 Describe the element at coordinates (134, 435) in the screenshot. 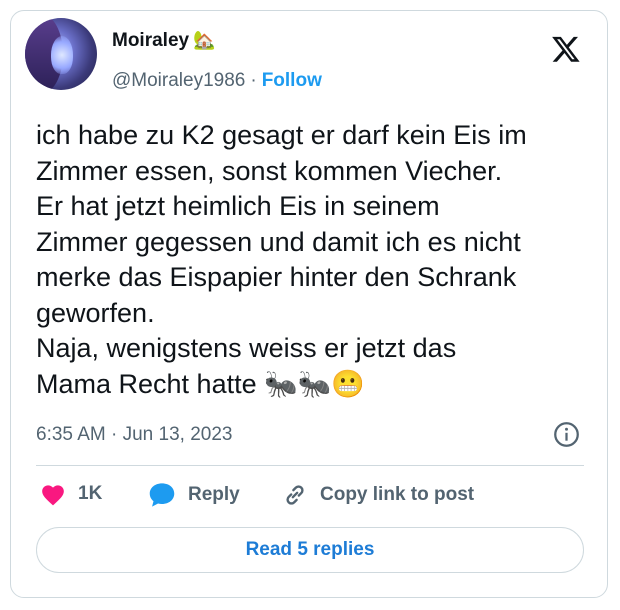

I see `timestamp: 6:35 AM · Jun 13, 2023` at that location.